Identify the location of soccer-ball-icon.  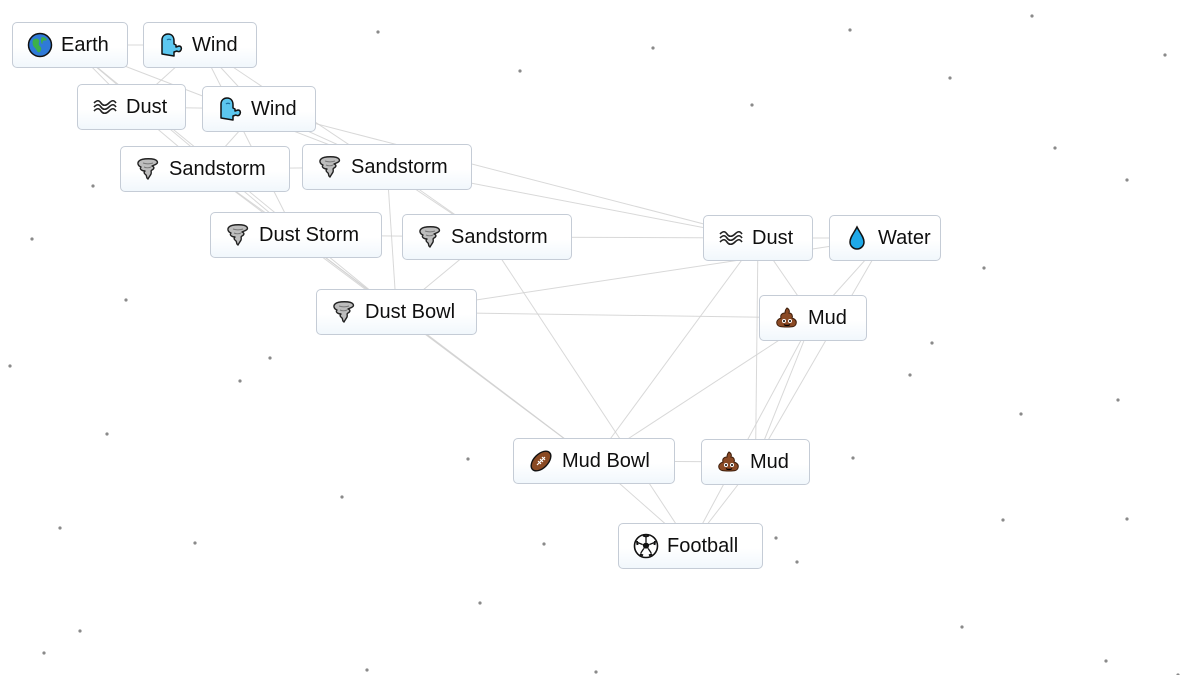
(646, 546).